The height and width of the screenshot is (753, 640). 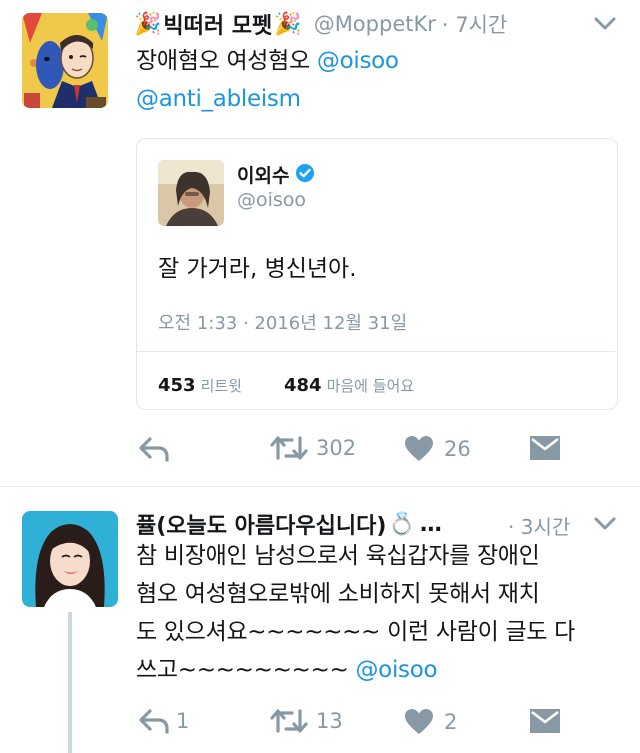 I want to click on tweet-text-line: 혐오 여성혐오로밖에 소비하지 못해서 재치, so click(x=338, y=594).